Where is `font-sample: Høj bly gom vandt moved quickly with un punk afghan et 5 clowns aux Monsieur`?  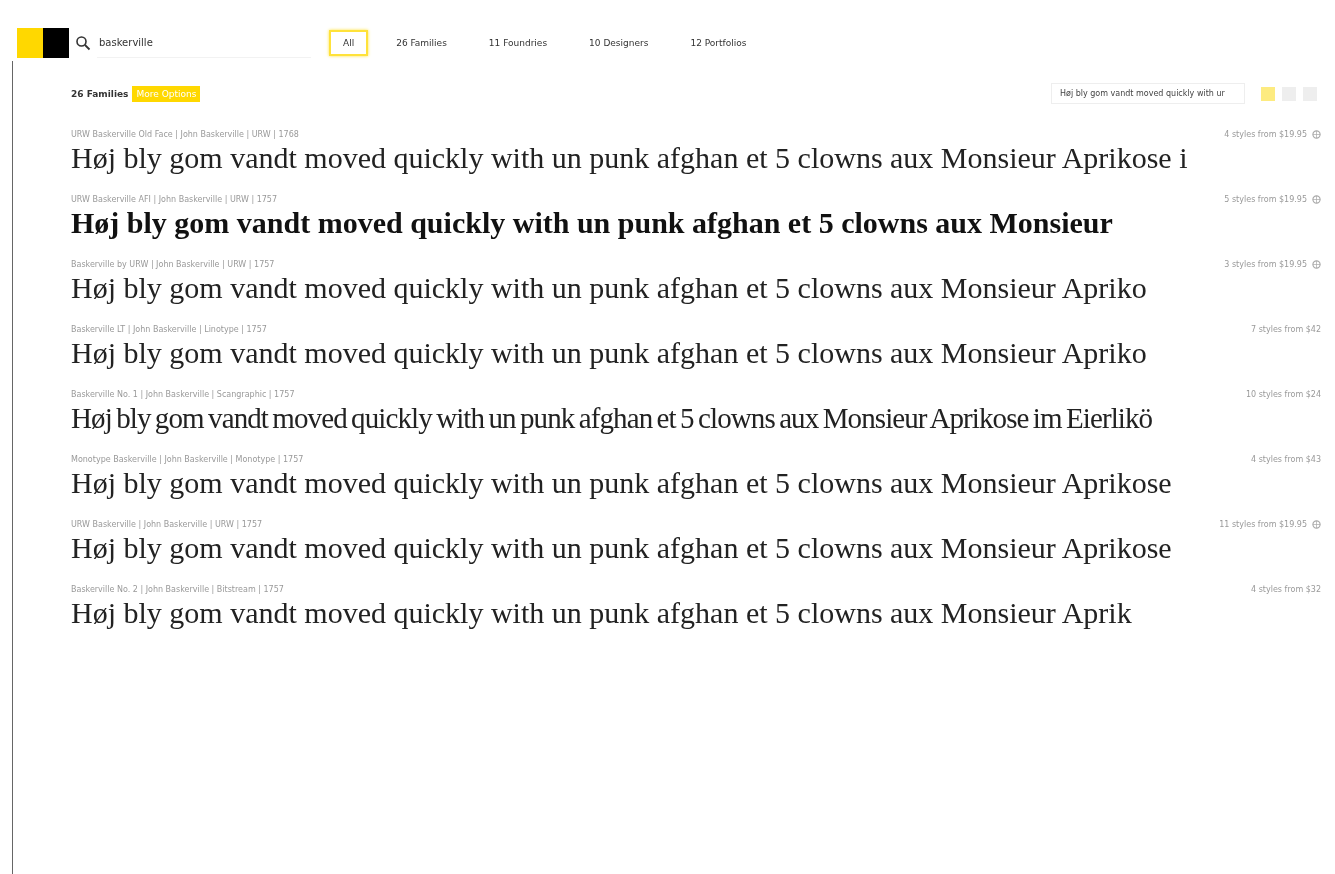 font-sample: Høj bly gom vandt moved quickly with un punk afghan et 5 clowns aux Monsieur is located at coordinates (703, 223).